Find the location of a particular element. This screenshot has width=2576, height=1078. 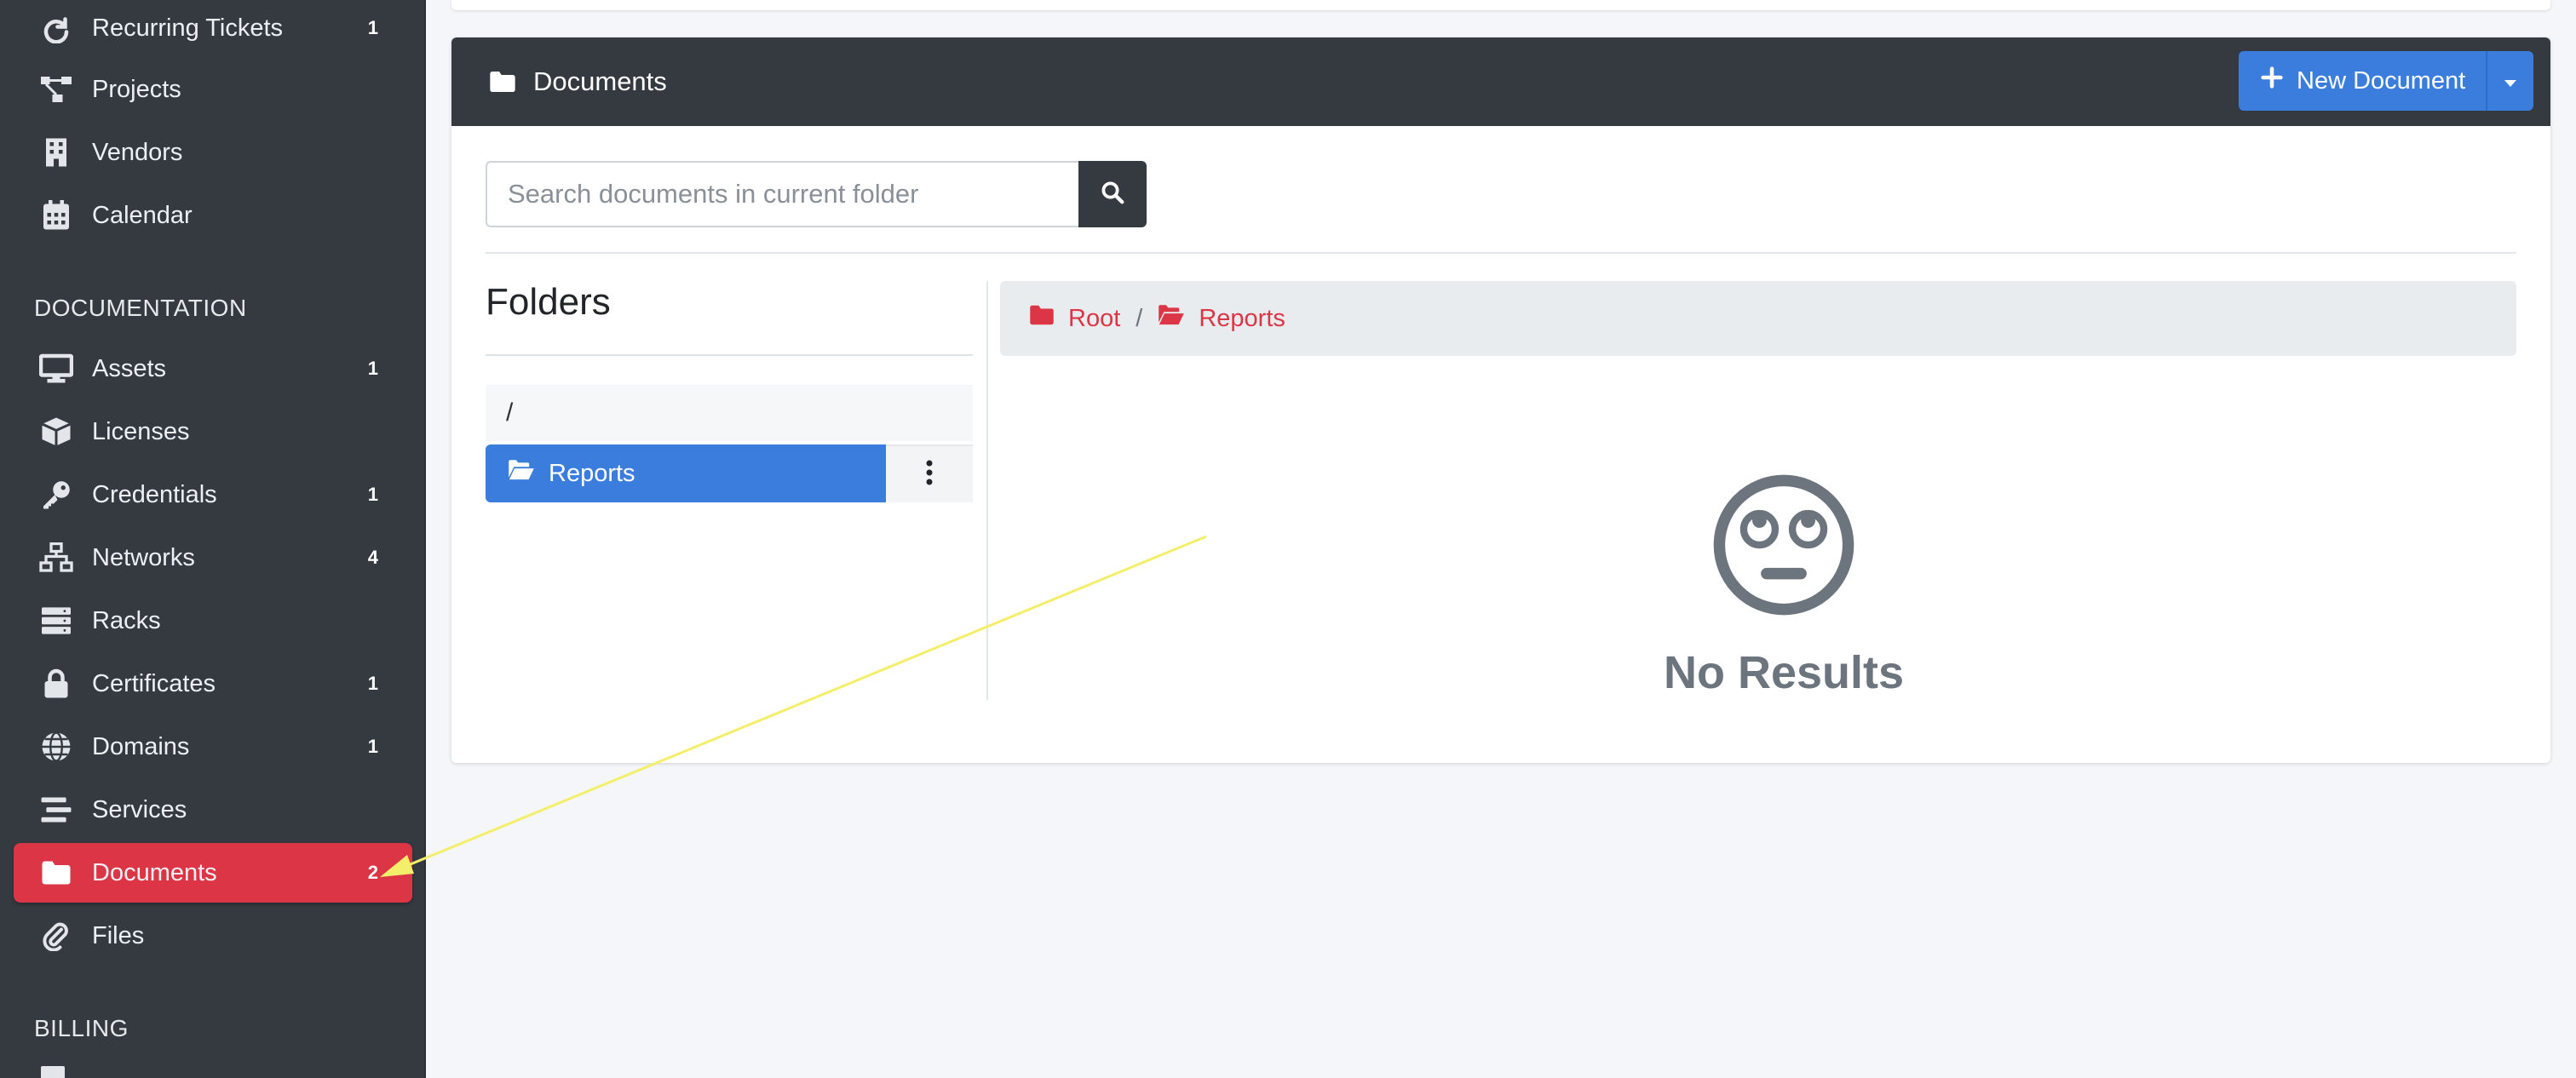

new-document-button-group: New Document is located at coordinates (2386, 81).